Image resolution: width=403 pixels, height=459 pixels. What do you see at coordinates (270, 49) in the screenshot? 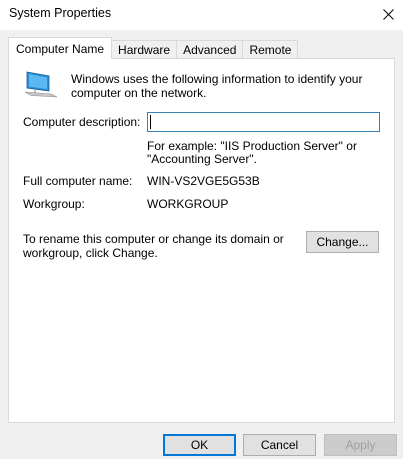
I see `tab-remote: Remote` at bounding box center [270, 49].